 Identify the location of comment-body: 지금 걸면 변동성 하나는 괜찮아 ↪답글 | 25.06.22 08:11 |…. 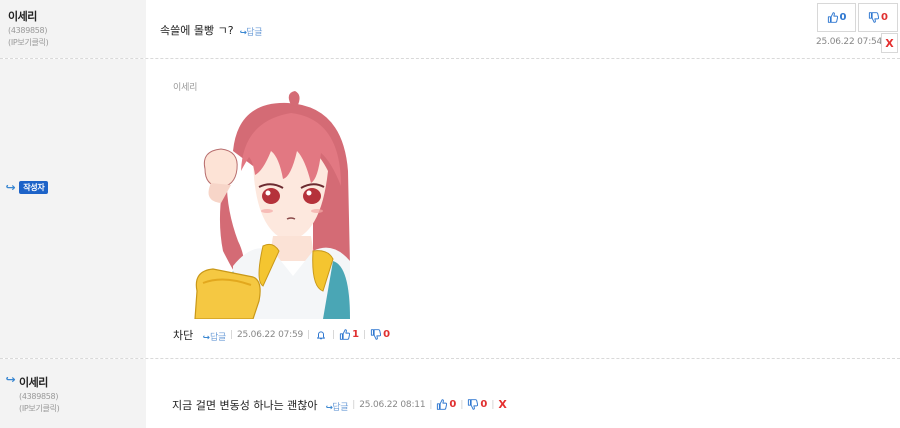
(339, 404).